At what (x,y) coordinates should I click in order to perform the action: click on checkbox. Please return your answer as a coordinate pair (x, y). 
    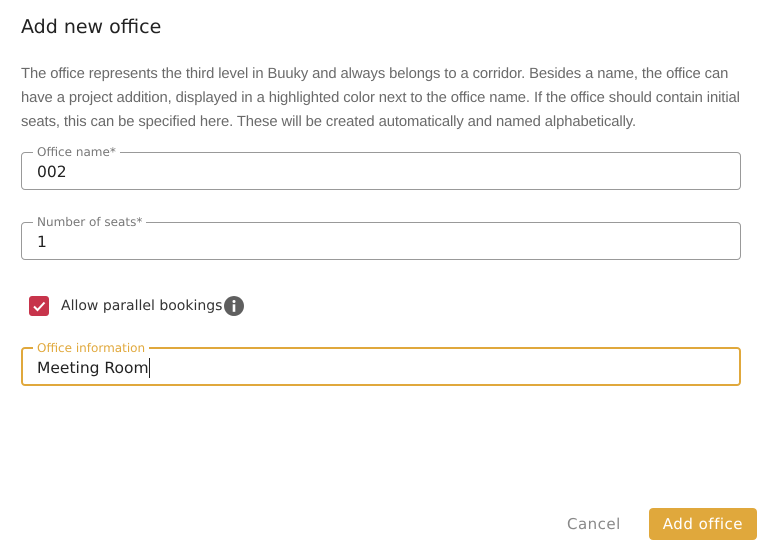
    Looking at the image, I should click on (39, 306).